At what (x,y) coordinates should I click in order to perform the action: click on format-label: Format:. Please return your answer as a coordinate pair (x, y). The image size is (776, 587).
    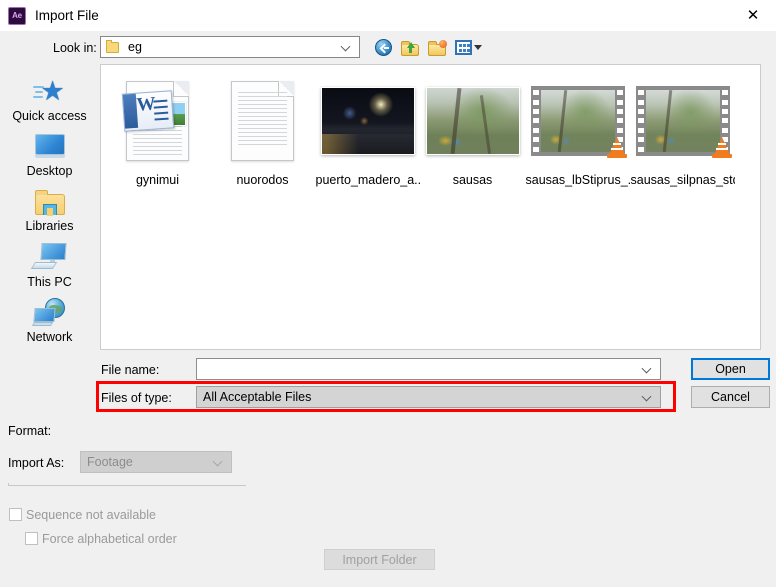
    Looking at the image, I should click on (30, 431).